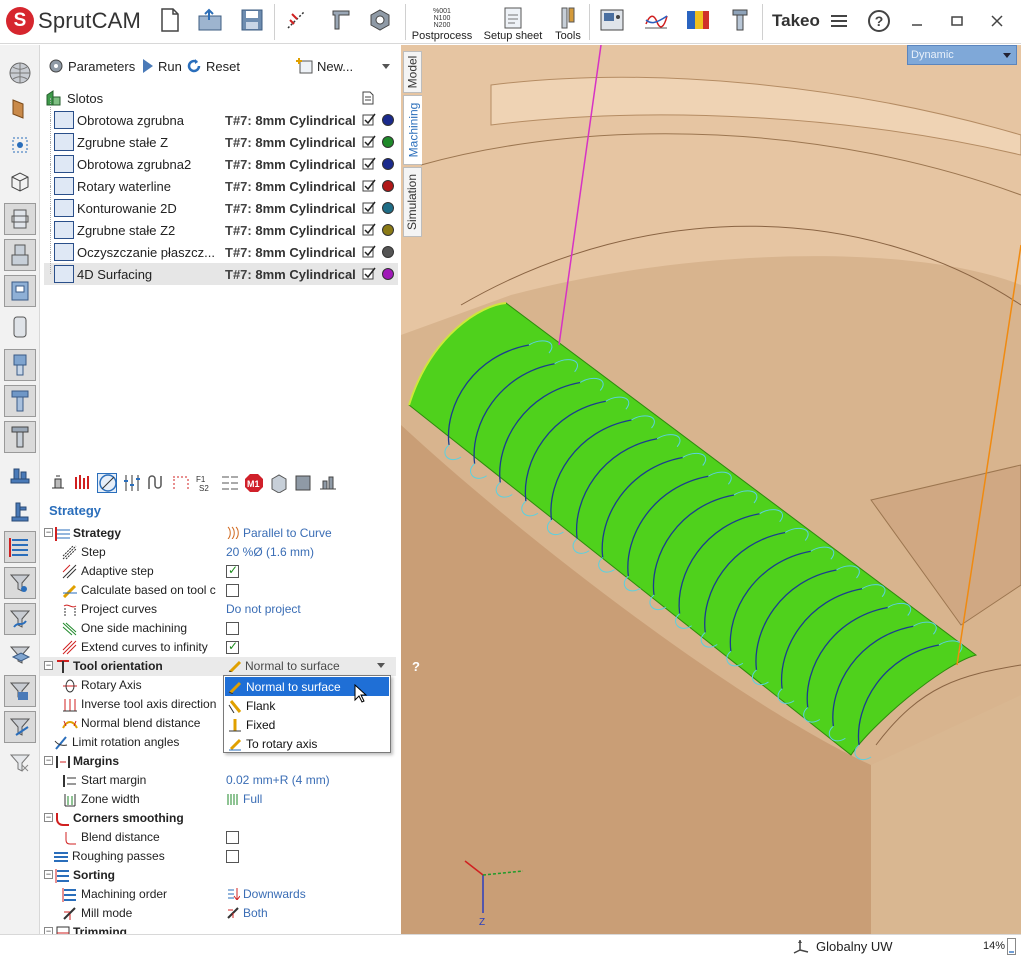 This screenshot has width=1021, height=957. Describe the element at coordinates (612, 20) in the screenshot. I see `machine-control-icon` at that location.